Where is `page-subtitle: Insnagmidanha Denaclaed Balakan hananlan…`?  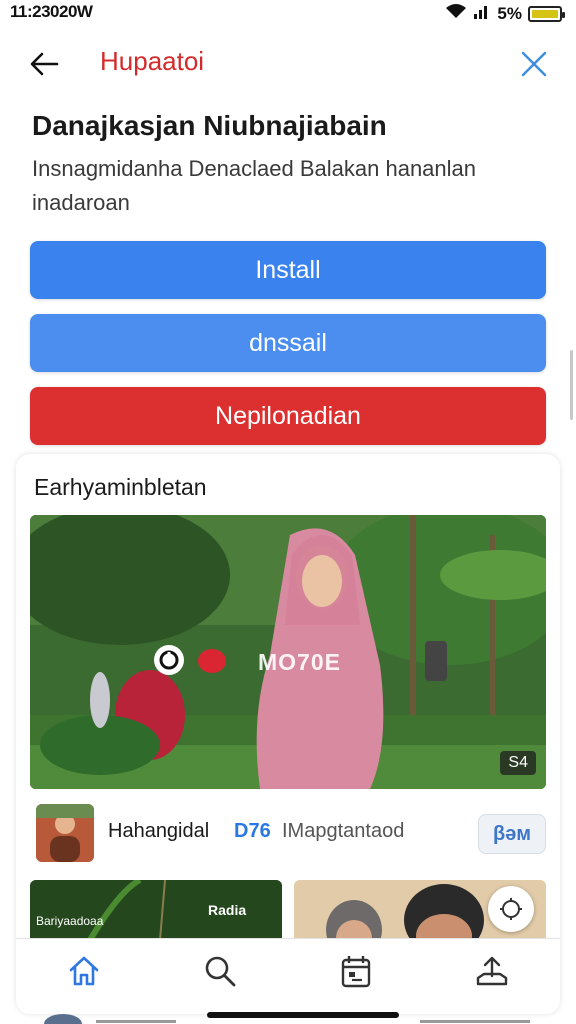
page-subtitle: Insnagmidanha Denaclaed Balakan hananlan… is located at coordinates (254, 185).